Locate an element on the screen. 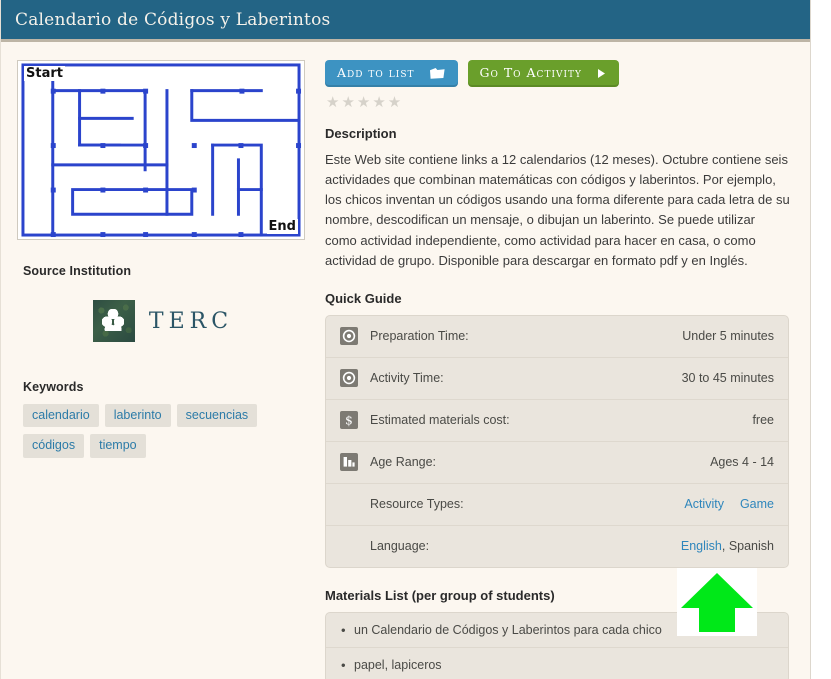 Image resolution: width=831 pixels, height=679 pixels. quick-guide-heading: Quick Guide is located at coordinates (363, 298).